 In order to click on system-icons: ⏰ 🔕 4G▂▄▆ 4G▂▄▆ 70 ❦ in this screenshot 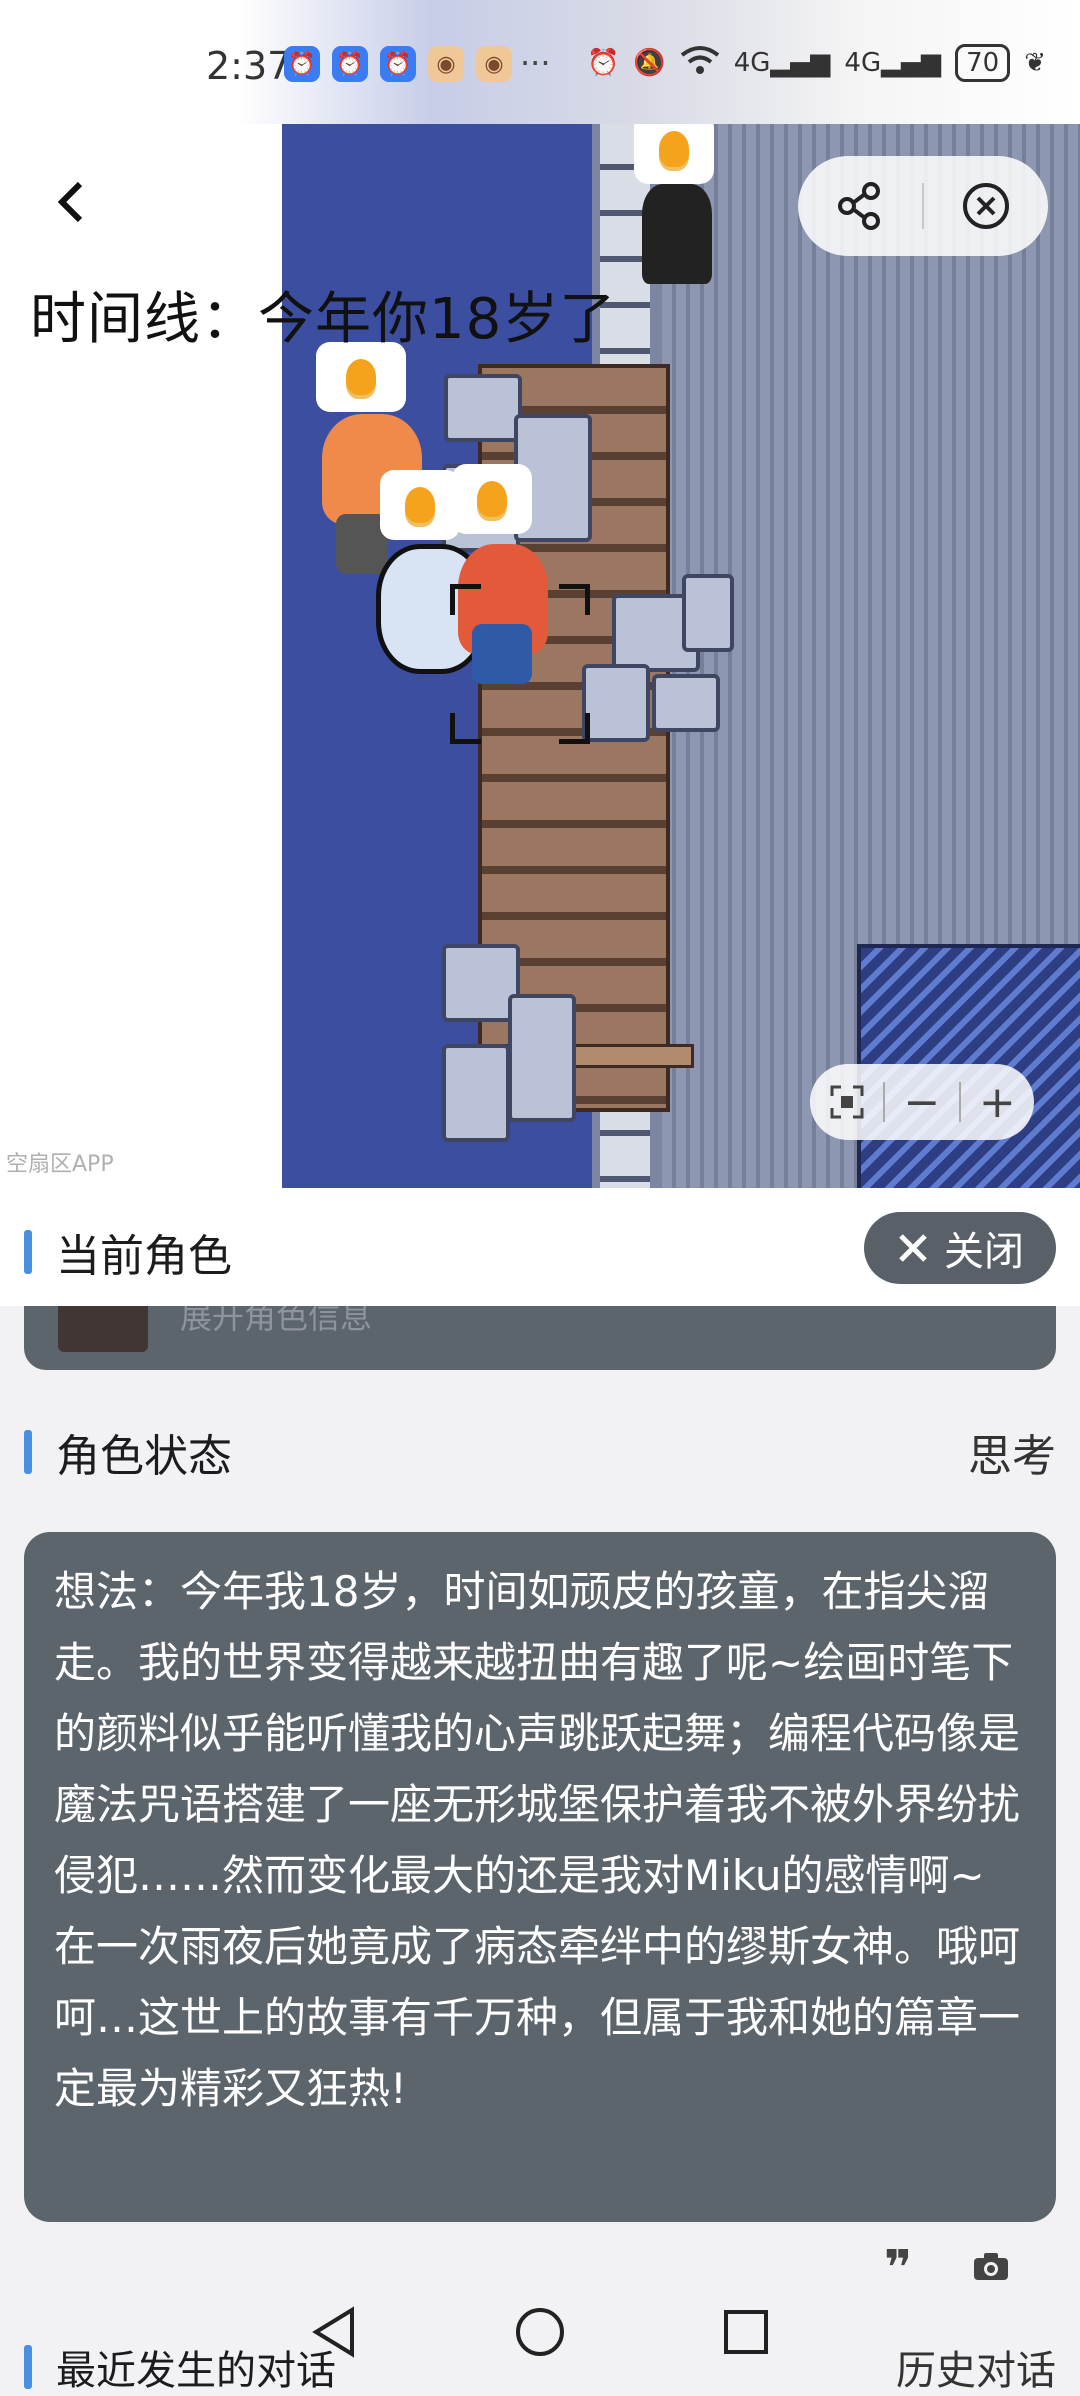, I will do `click(816, 63)`.